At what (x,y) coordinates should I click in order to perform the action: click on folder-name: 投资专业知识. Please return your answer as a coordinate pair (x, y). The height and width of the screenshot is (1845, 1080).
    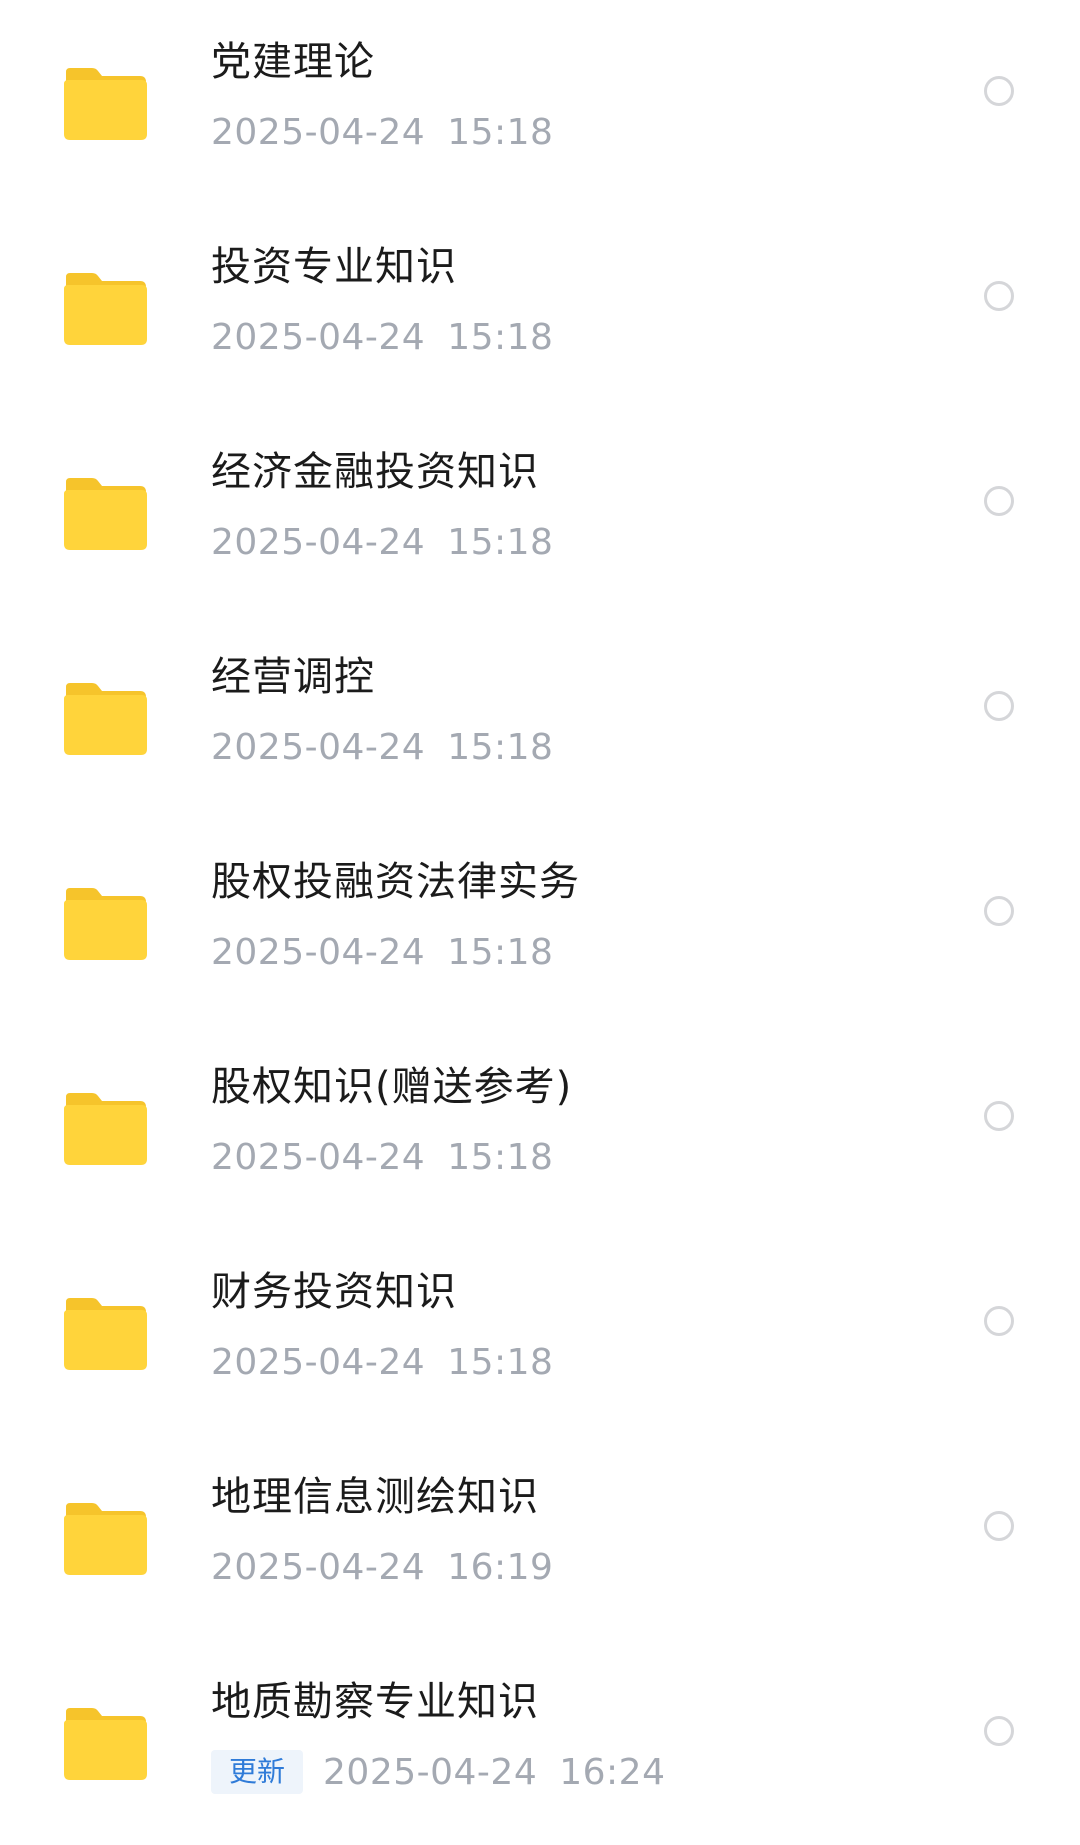
    Looking at the image, I should click on (334, 267).